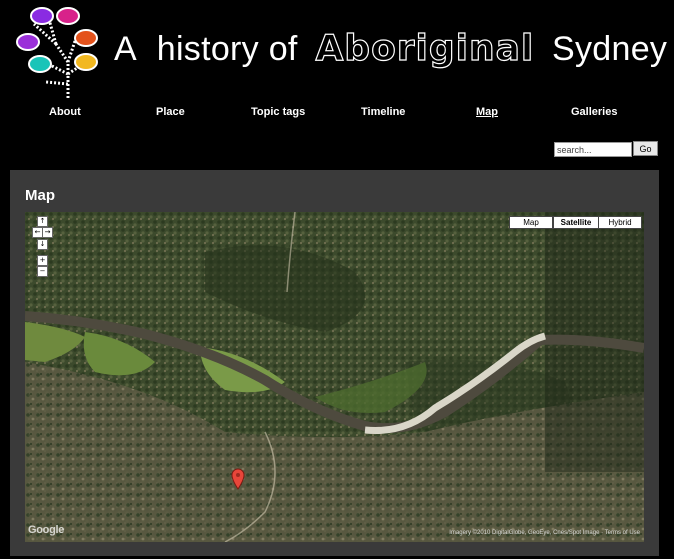 This screenshot has height=559, width=674. What do you see at coordinates (425, 48) in the screenshot?
I see `site-title-aboriginal: Aboriginal` at bounding box center [425, 48].